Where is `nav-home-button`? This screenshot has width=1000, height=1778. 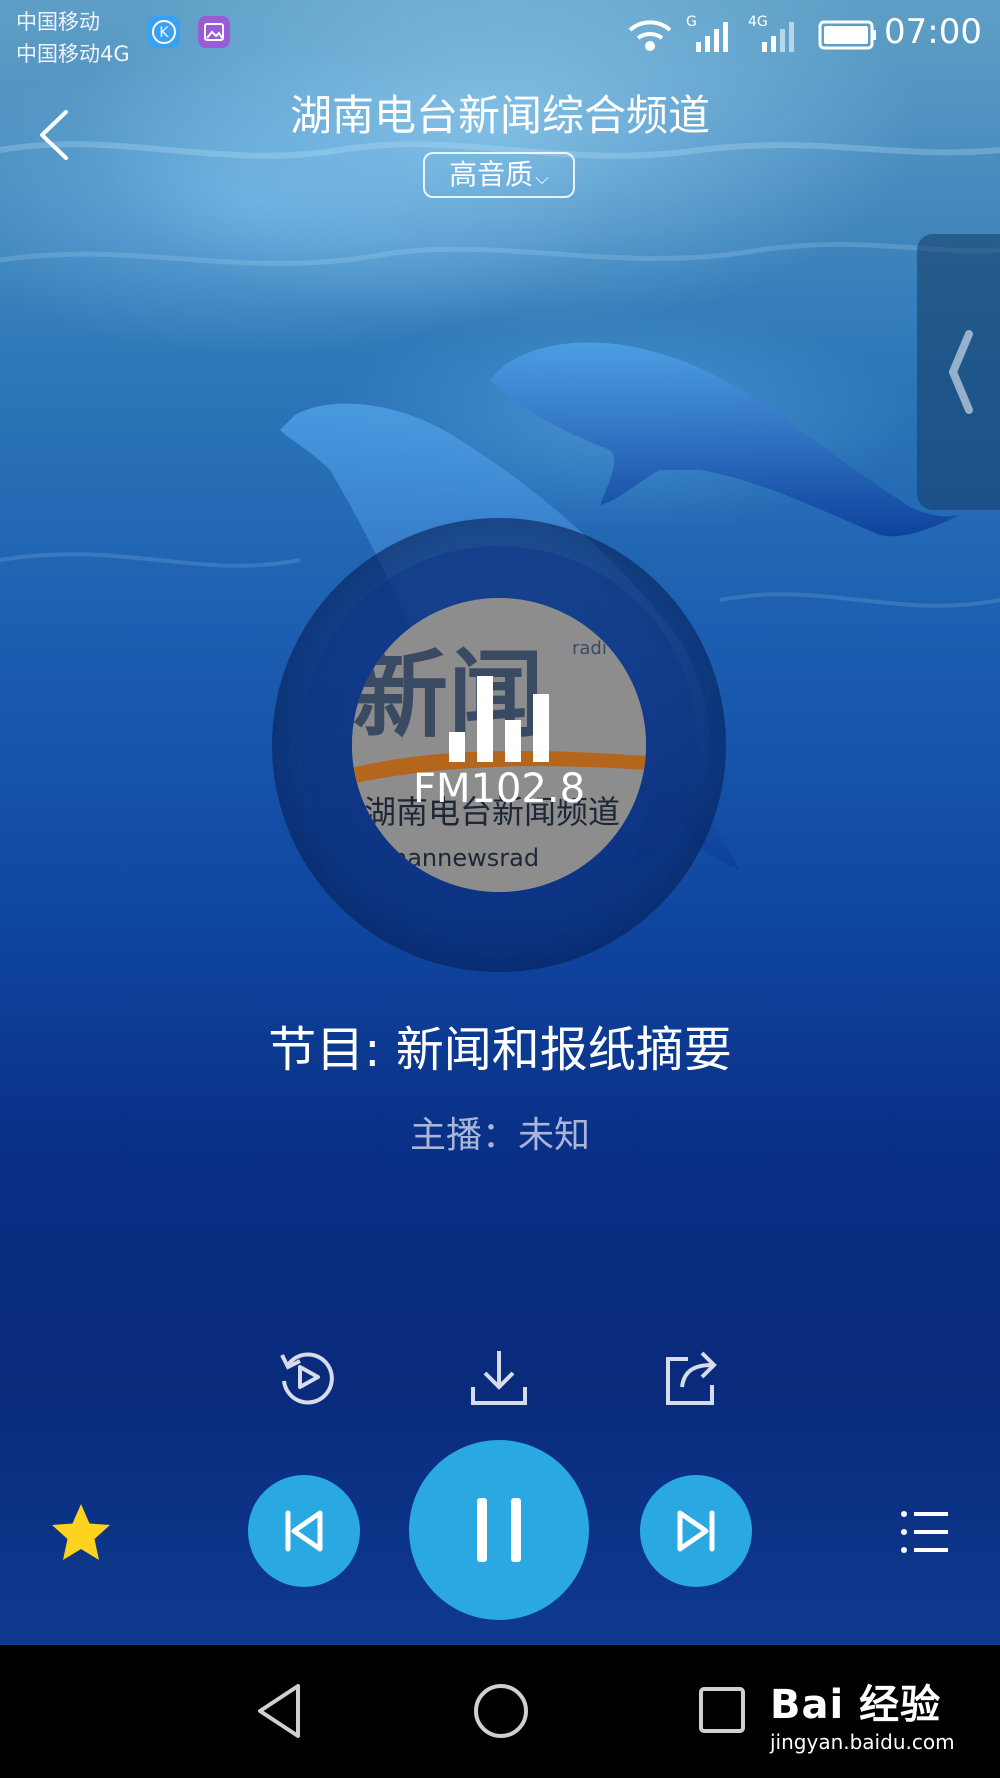
nav-home-button is located at coordinates (501, 1711).